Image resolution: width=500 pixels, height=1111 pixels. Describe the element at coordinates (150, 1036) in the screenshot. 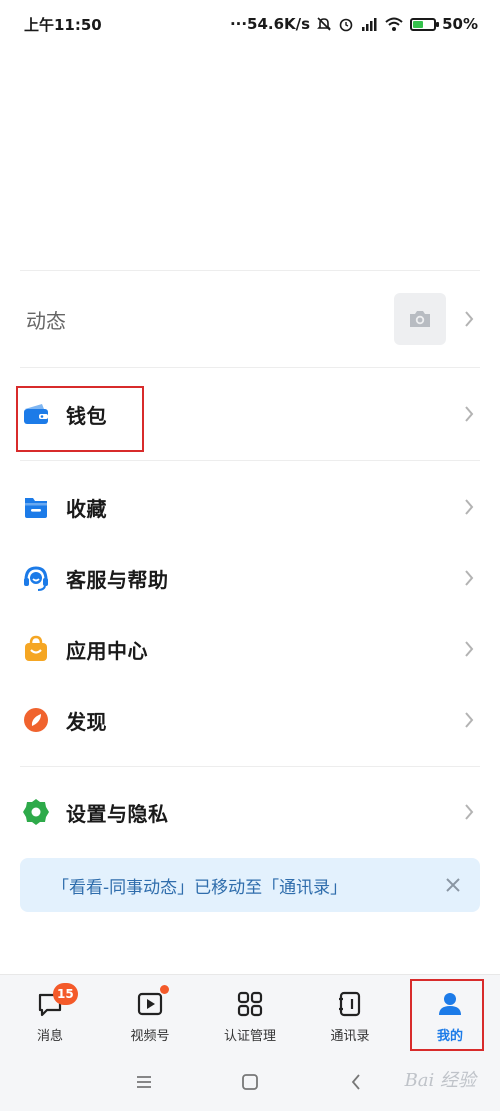

I see `tab-label: 视频号` at that location.